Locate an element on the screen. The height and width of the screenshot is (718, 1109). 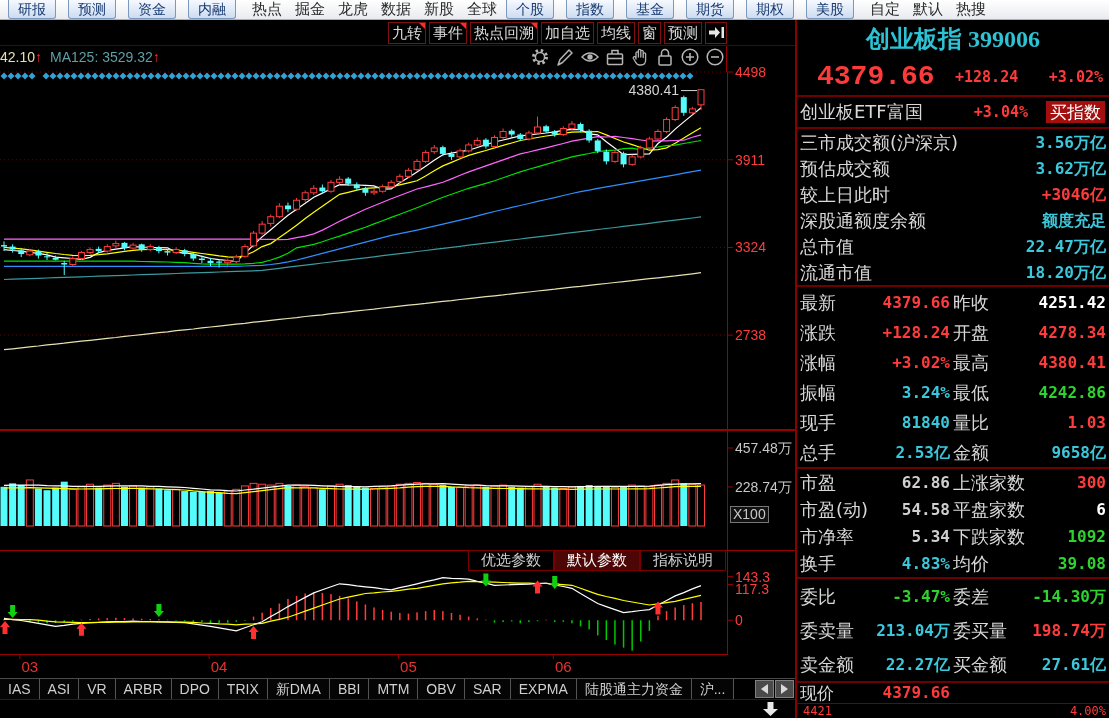
stat-label: 上涨家数 is located at coordinates (989, 482).